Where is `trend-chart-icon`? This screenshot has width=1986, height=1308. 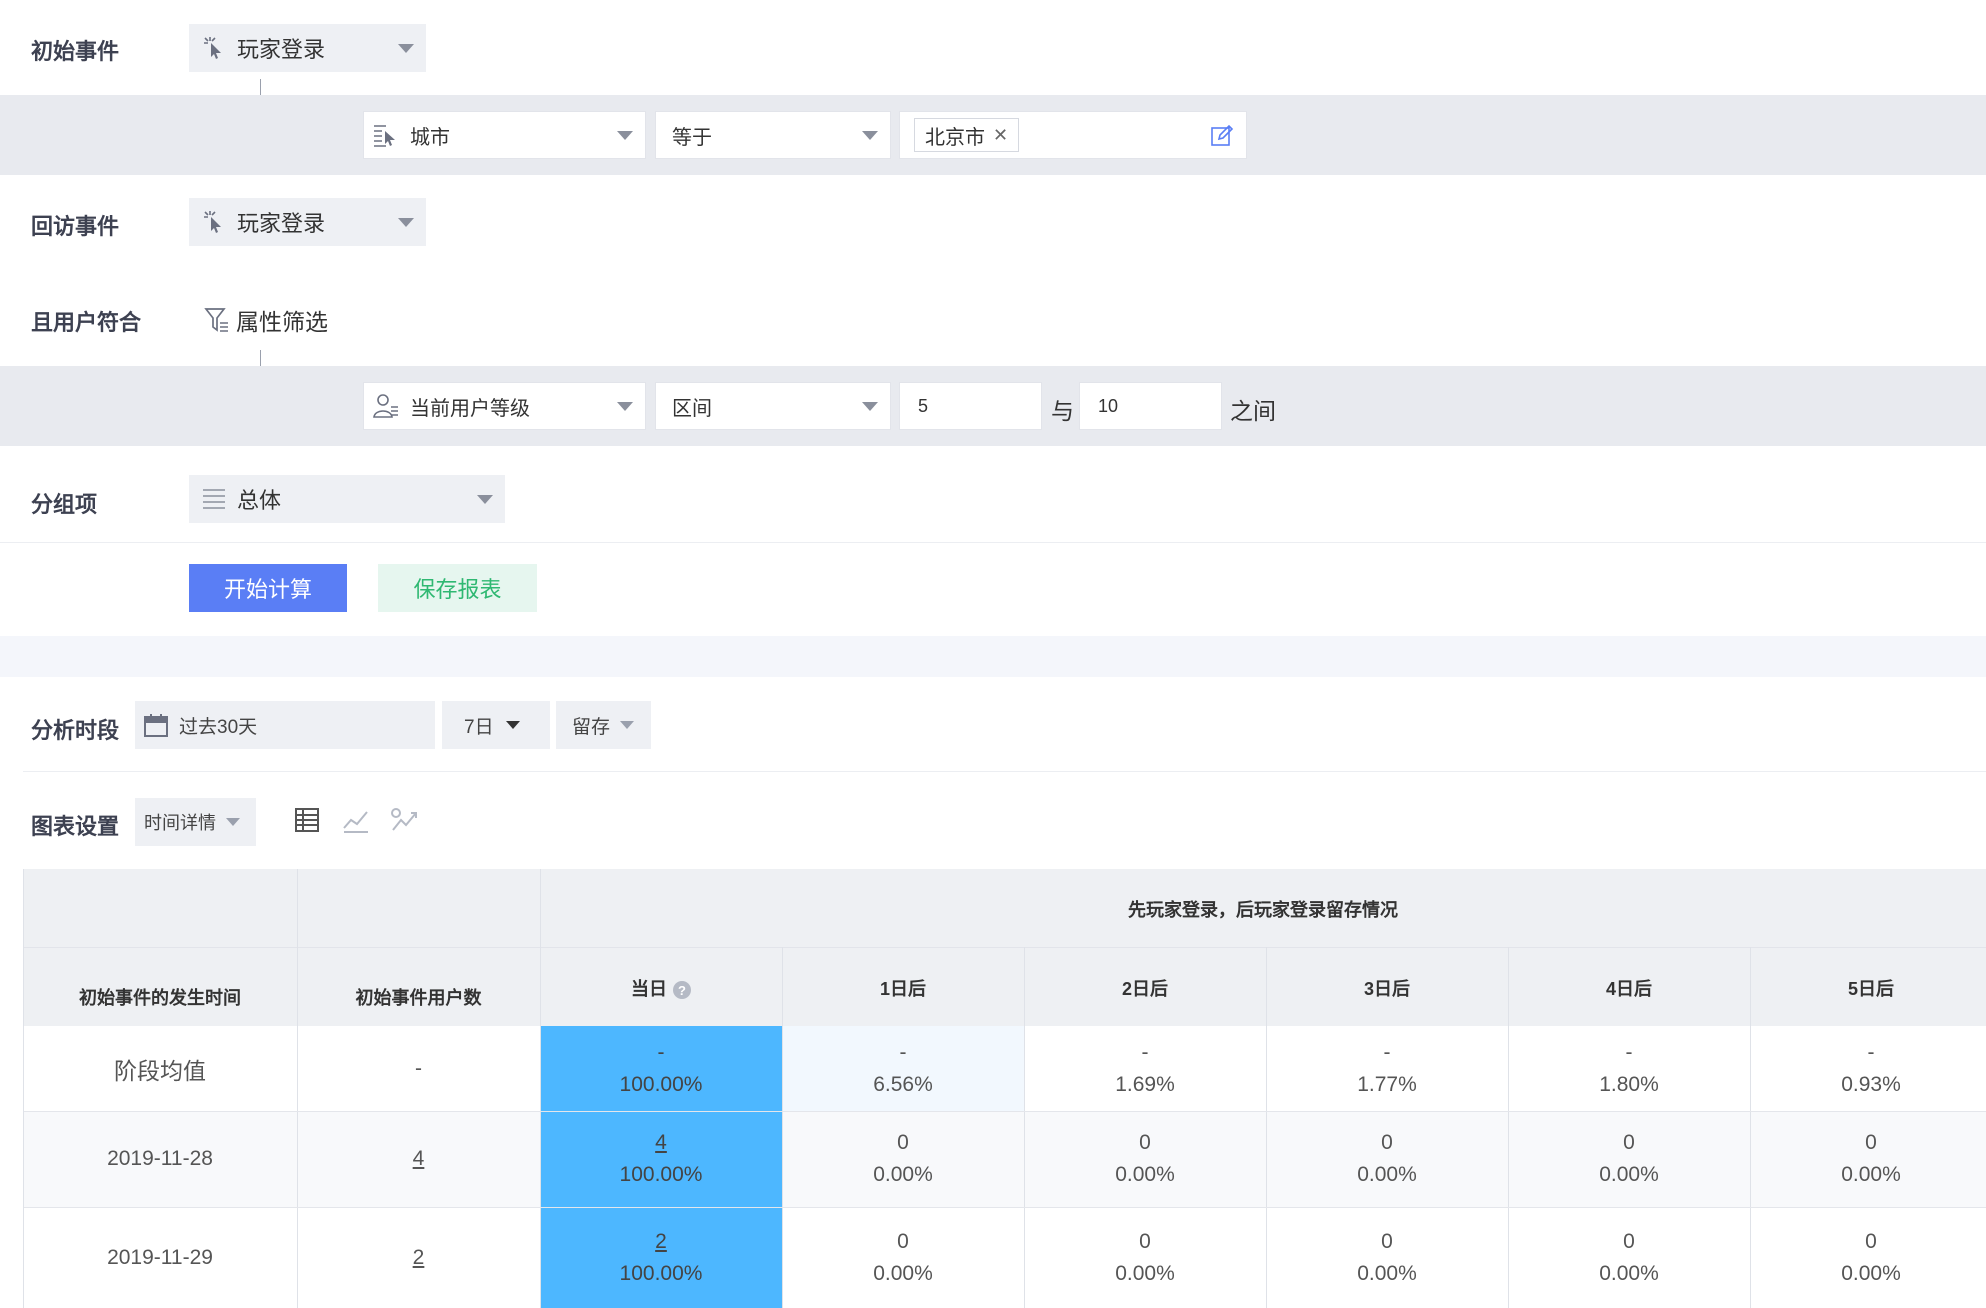 trend-chart-icon is located at coordinates (404, 820).